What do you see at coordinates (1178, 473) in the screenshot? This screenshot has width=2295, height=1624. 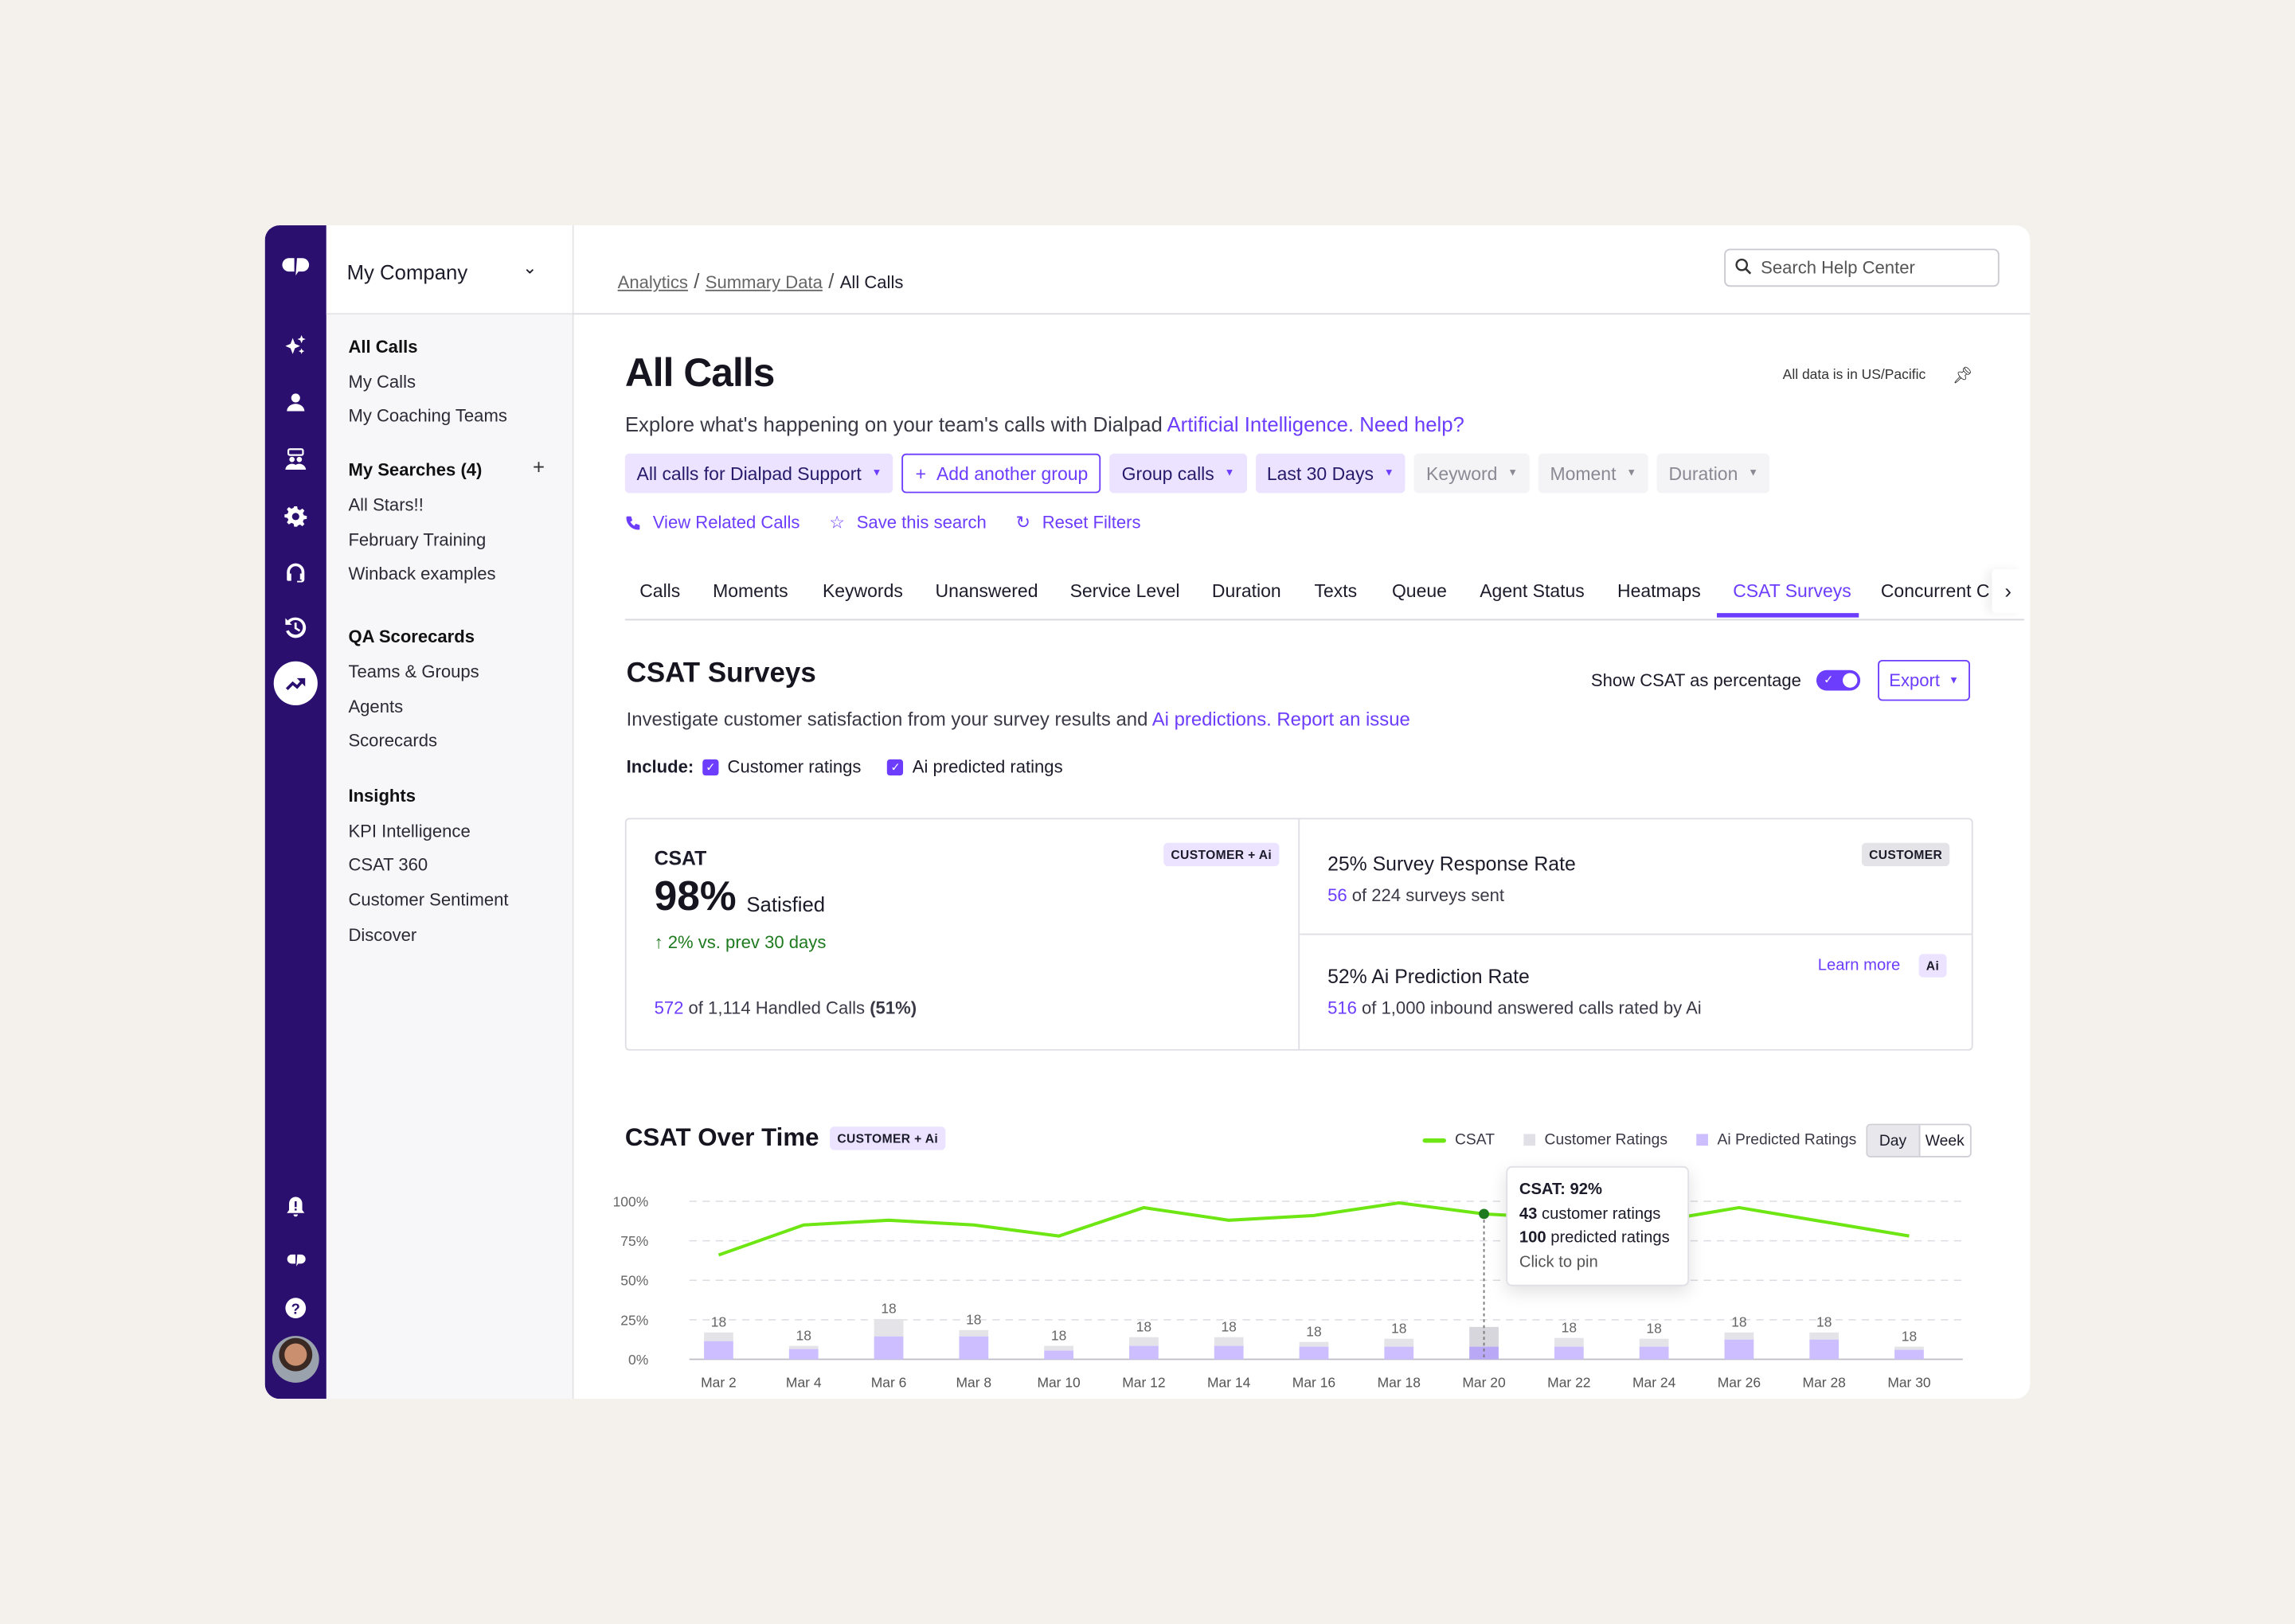 I see `group-calls-dropdown: Group calls ▼` at bounding box center [1178, 473].